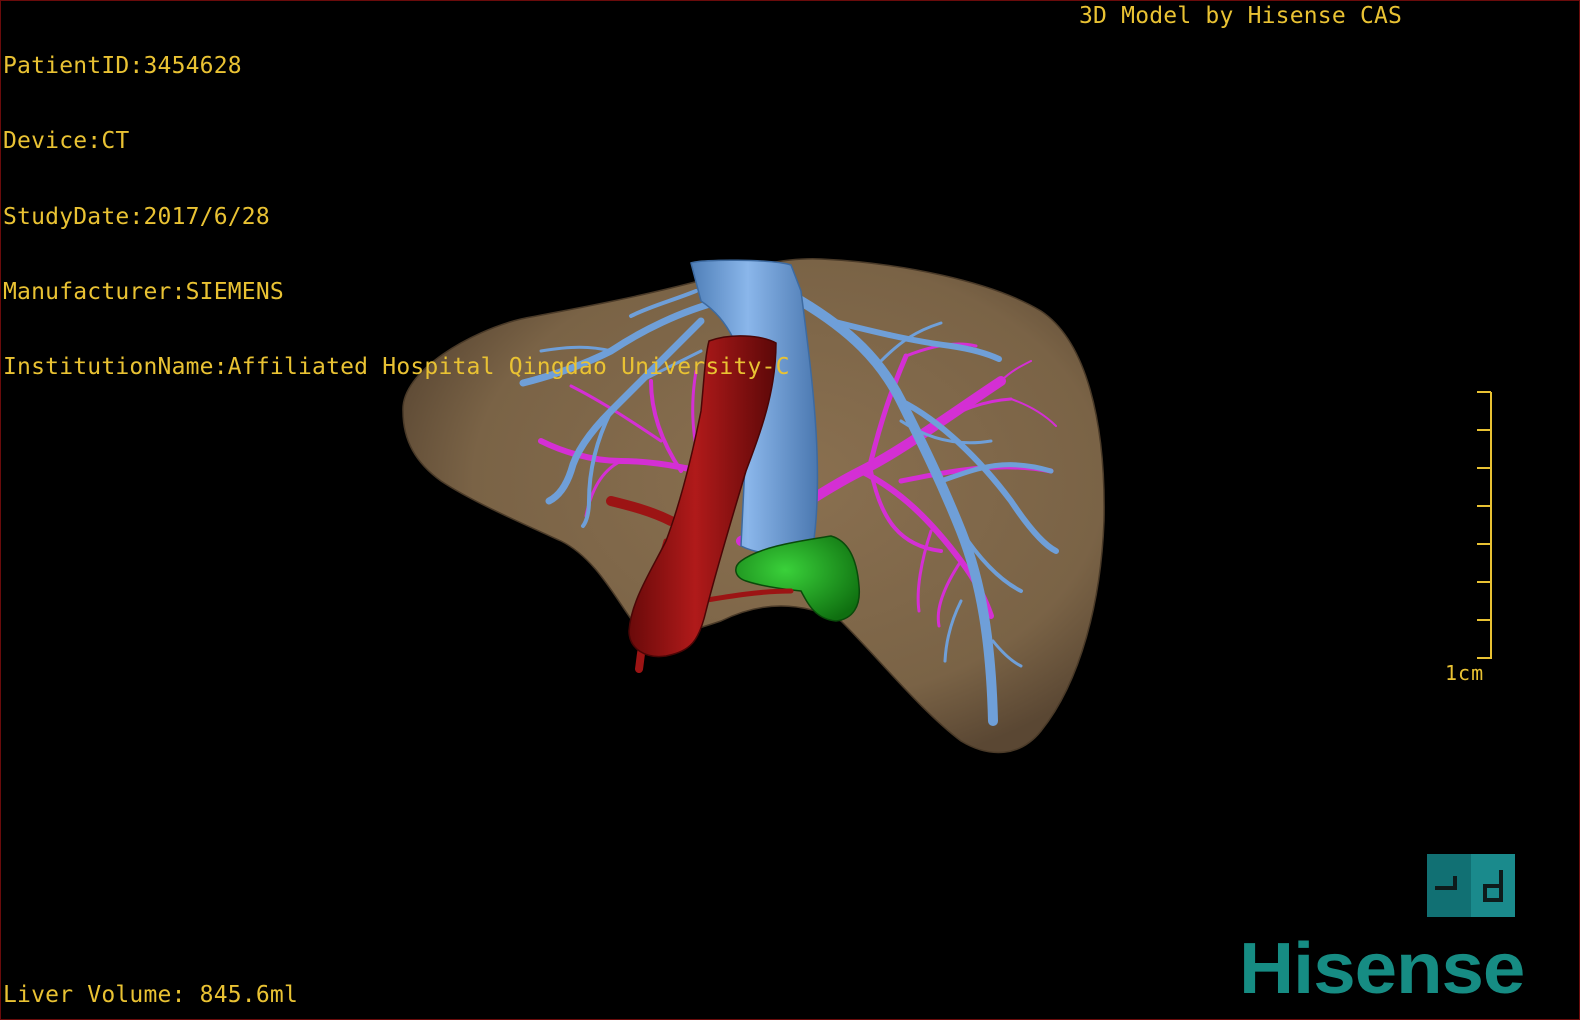 This screenshot has height=1020, width=1580. I want to click on model-credit-text: 3D Model by Hisense CAS, so click(1241, 16).